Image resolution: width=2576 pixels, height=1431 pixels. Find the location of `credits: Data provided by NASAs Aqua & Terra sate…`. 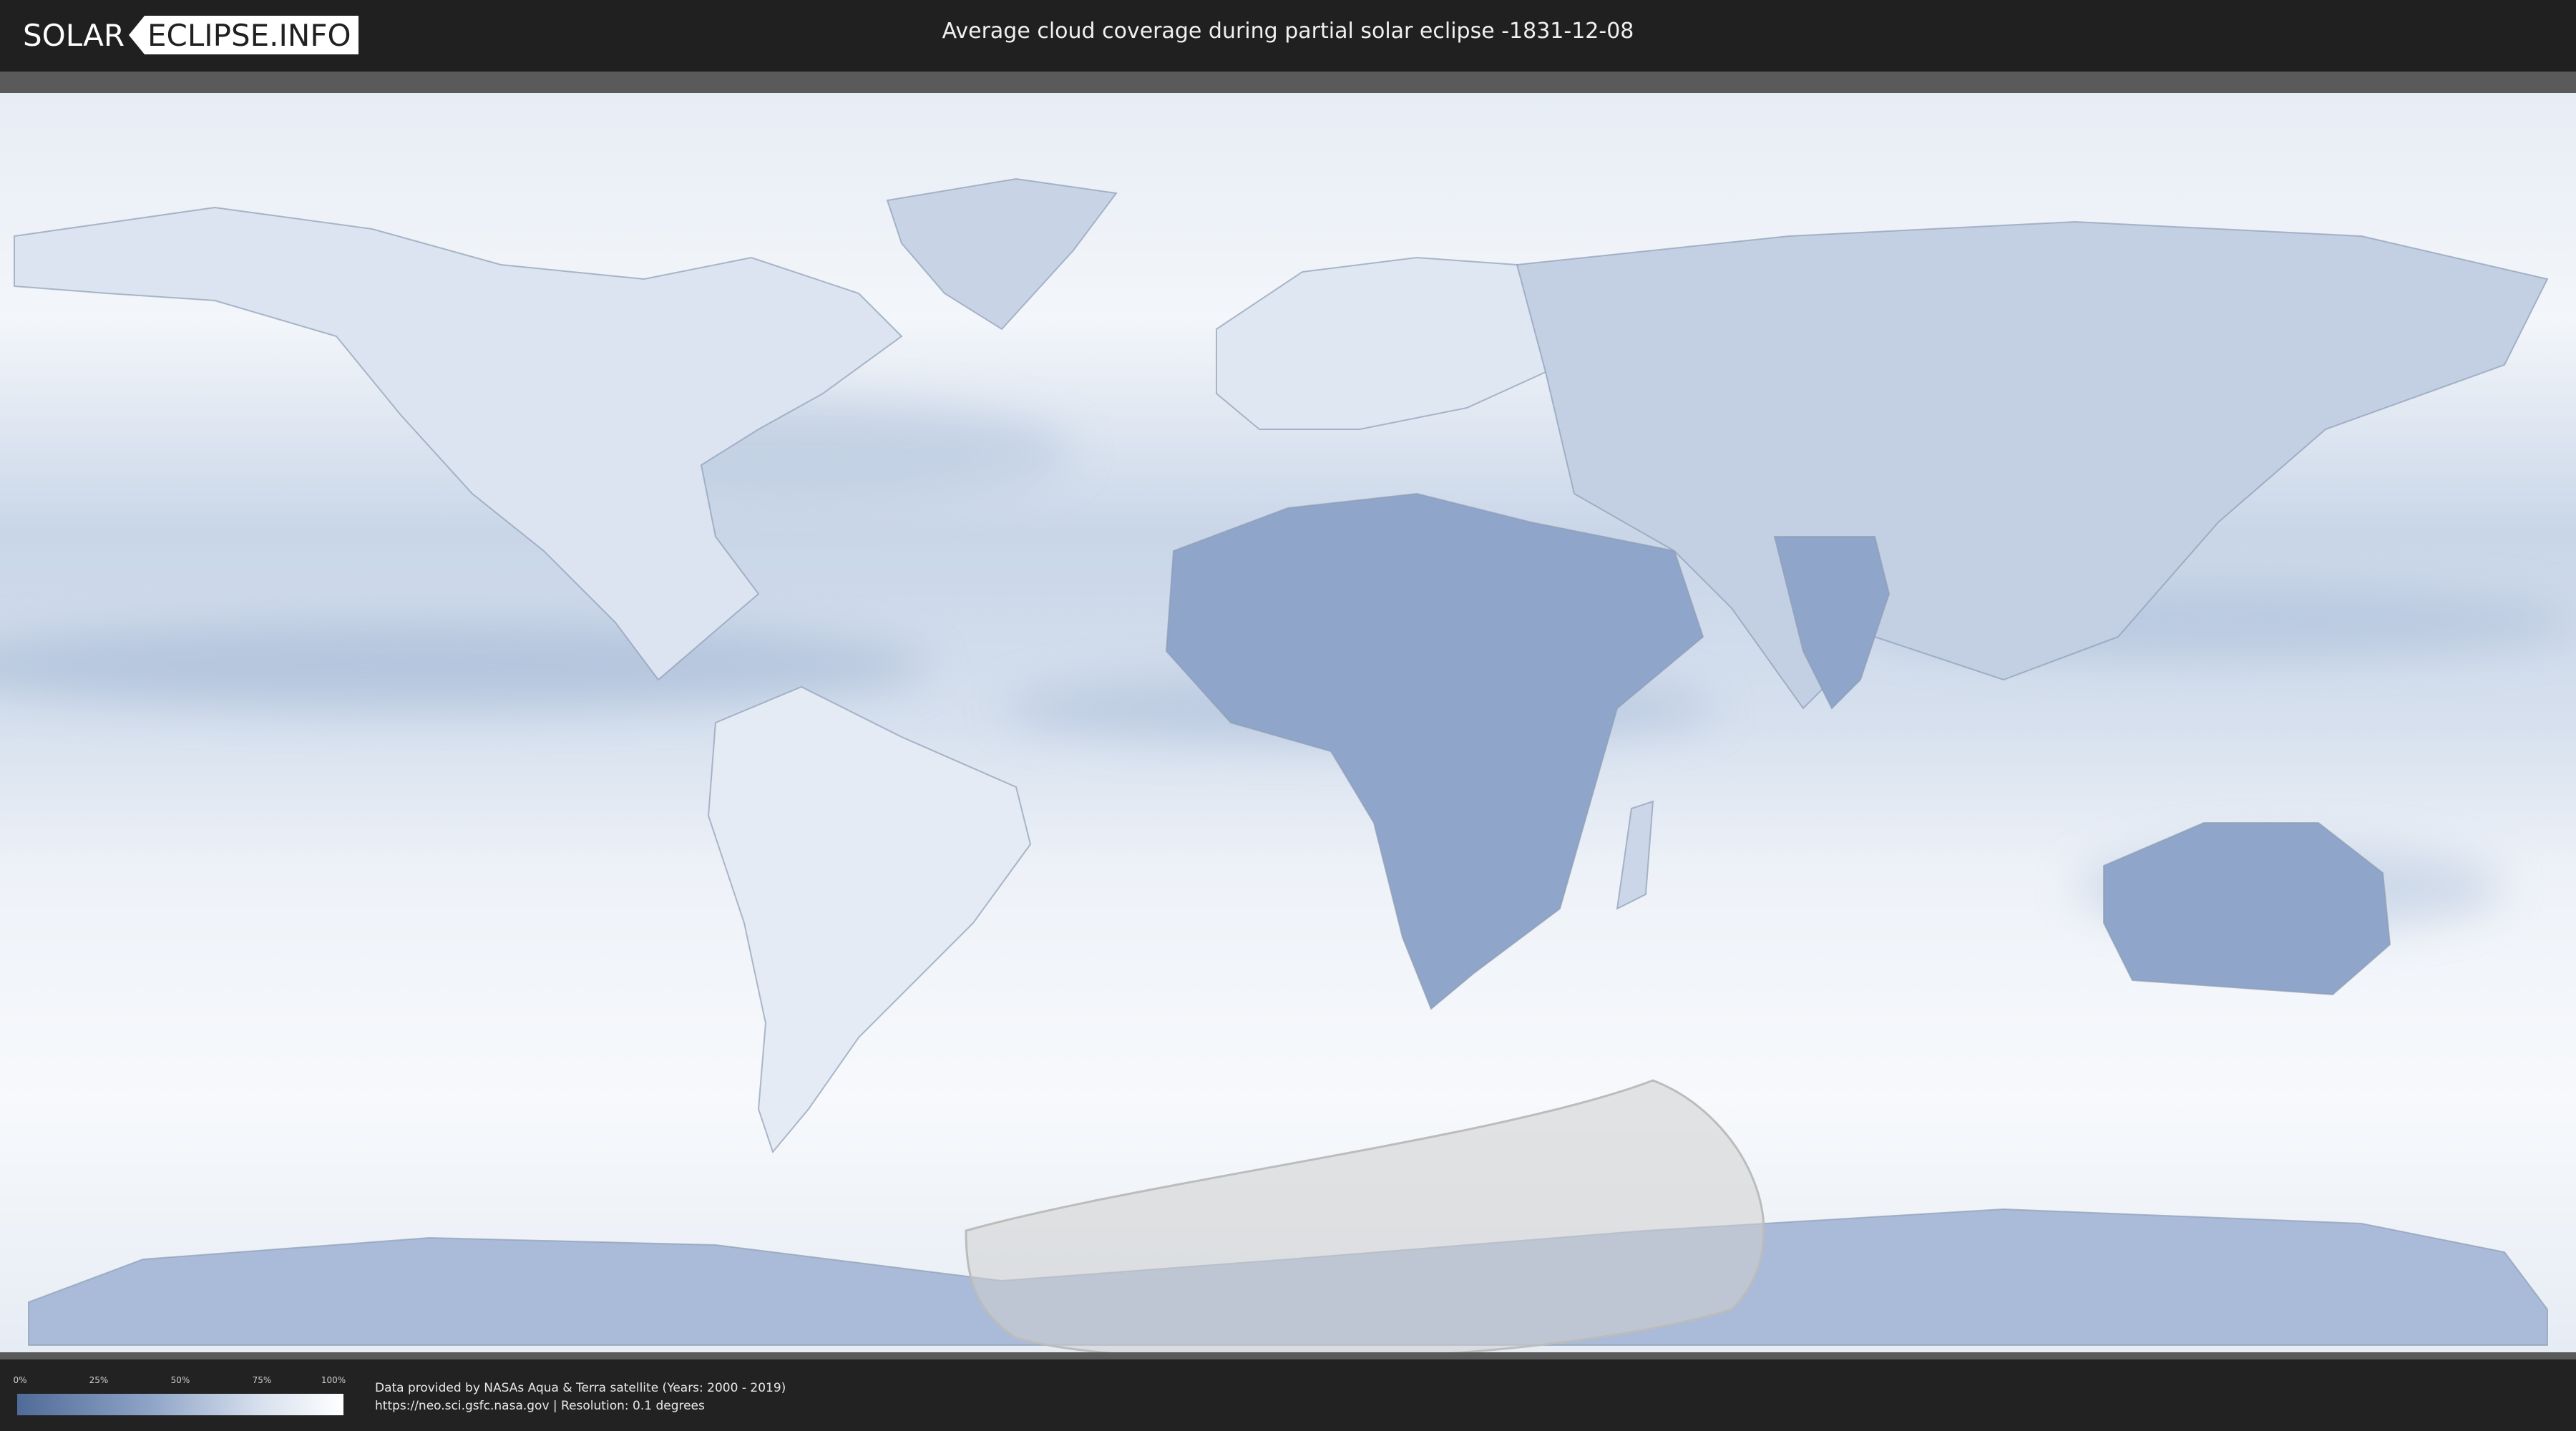

credits: Data provided by NASAs Aqua & Terra sate… is located at coordinates (580, 1397).